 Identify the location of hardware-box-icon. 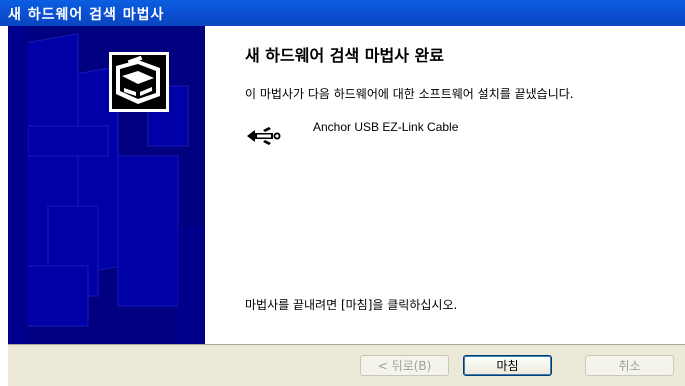
(139, 82).